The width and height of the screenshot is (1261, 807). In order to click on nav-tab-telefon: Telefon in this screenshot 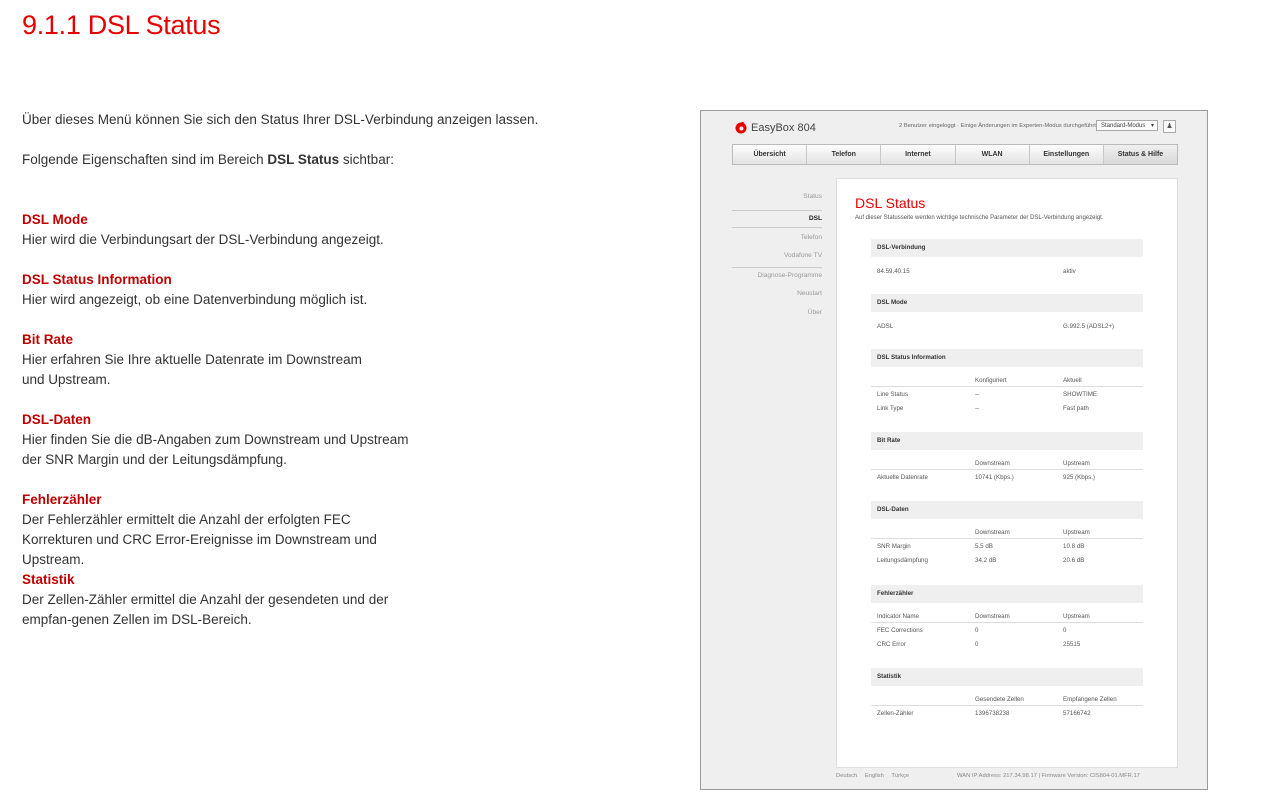, I will do `click(844, 154)`.